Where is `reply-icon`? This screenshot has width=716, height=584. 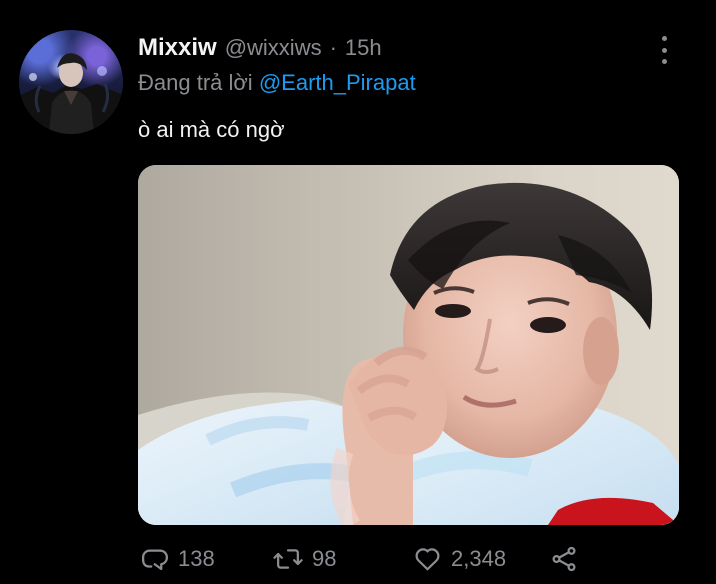
reply-icon is located at coordinates (155, 560).